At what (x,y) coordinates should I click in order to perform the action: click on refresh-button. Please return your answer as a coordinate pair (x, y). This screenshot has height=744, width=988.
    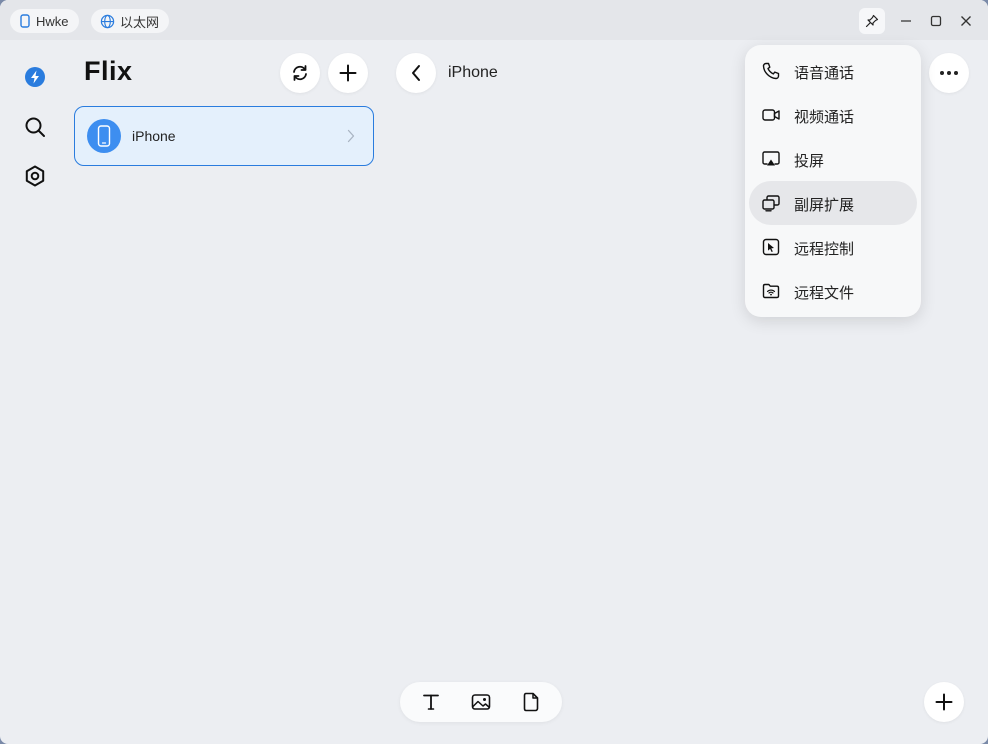
    Looking at the image, I should click on (300, 73).